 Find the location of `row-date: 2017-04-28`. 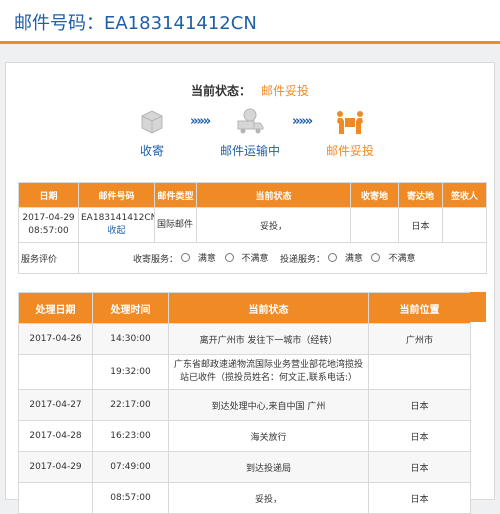

row-date: 2017-04-28 is located at coordinates (55, 436).